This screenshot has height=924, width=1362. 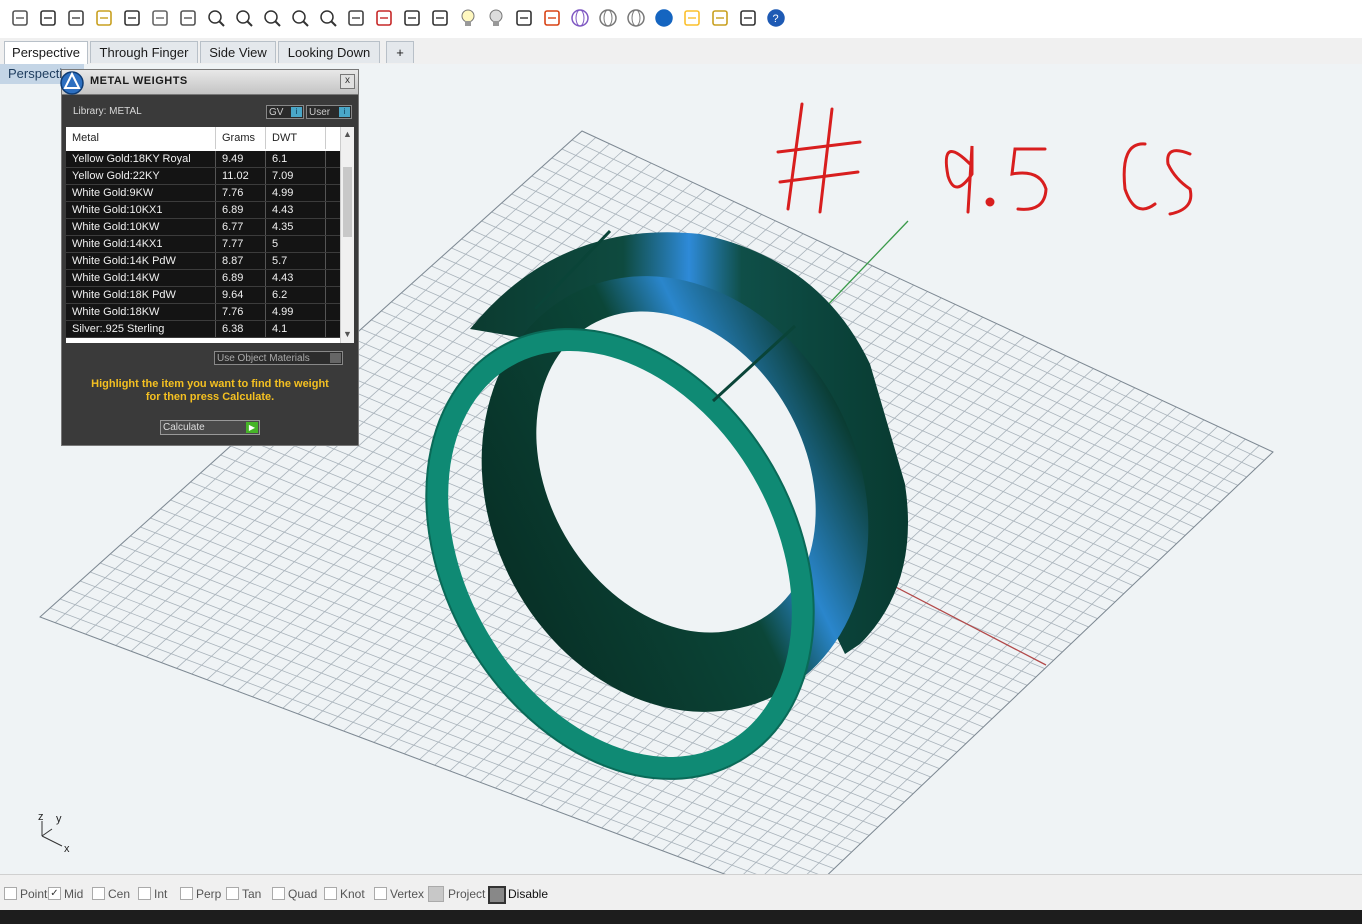 What do you see at coordinates (20, 18) in the screenshot?
I see `new-file-icon` at bounding box center [20, 18].